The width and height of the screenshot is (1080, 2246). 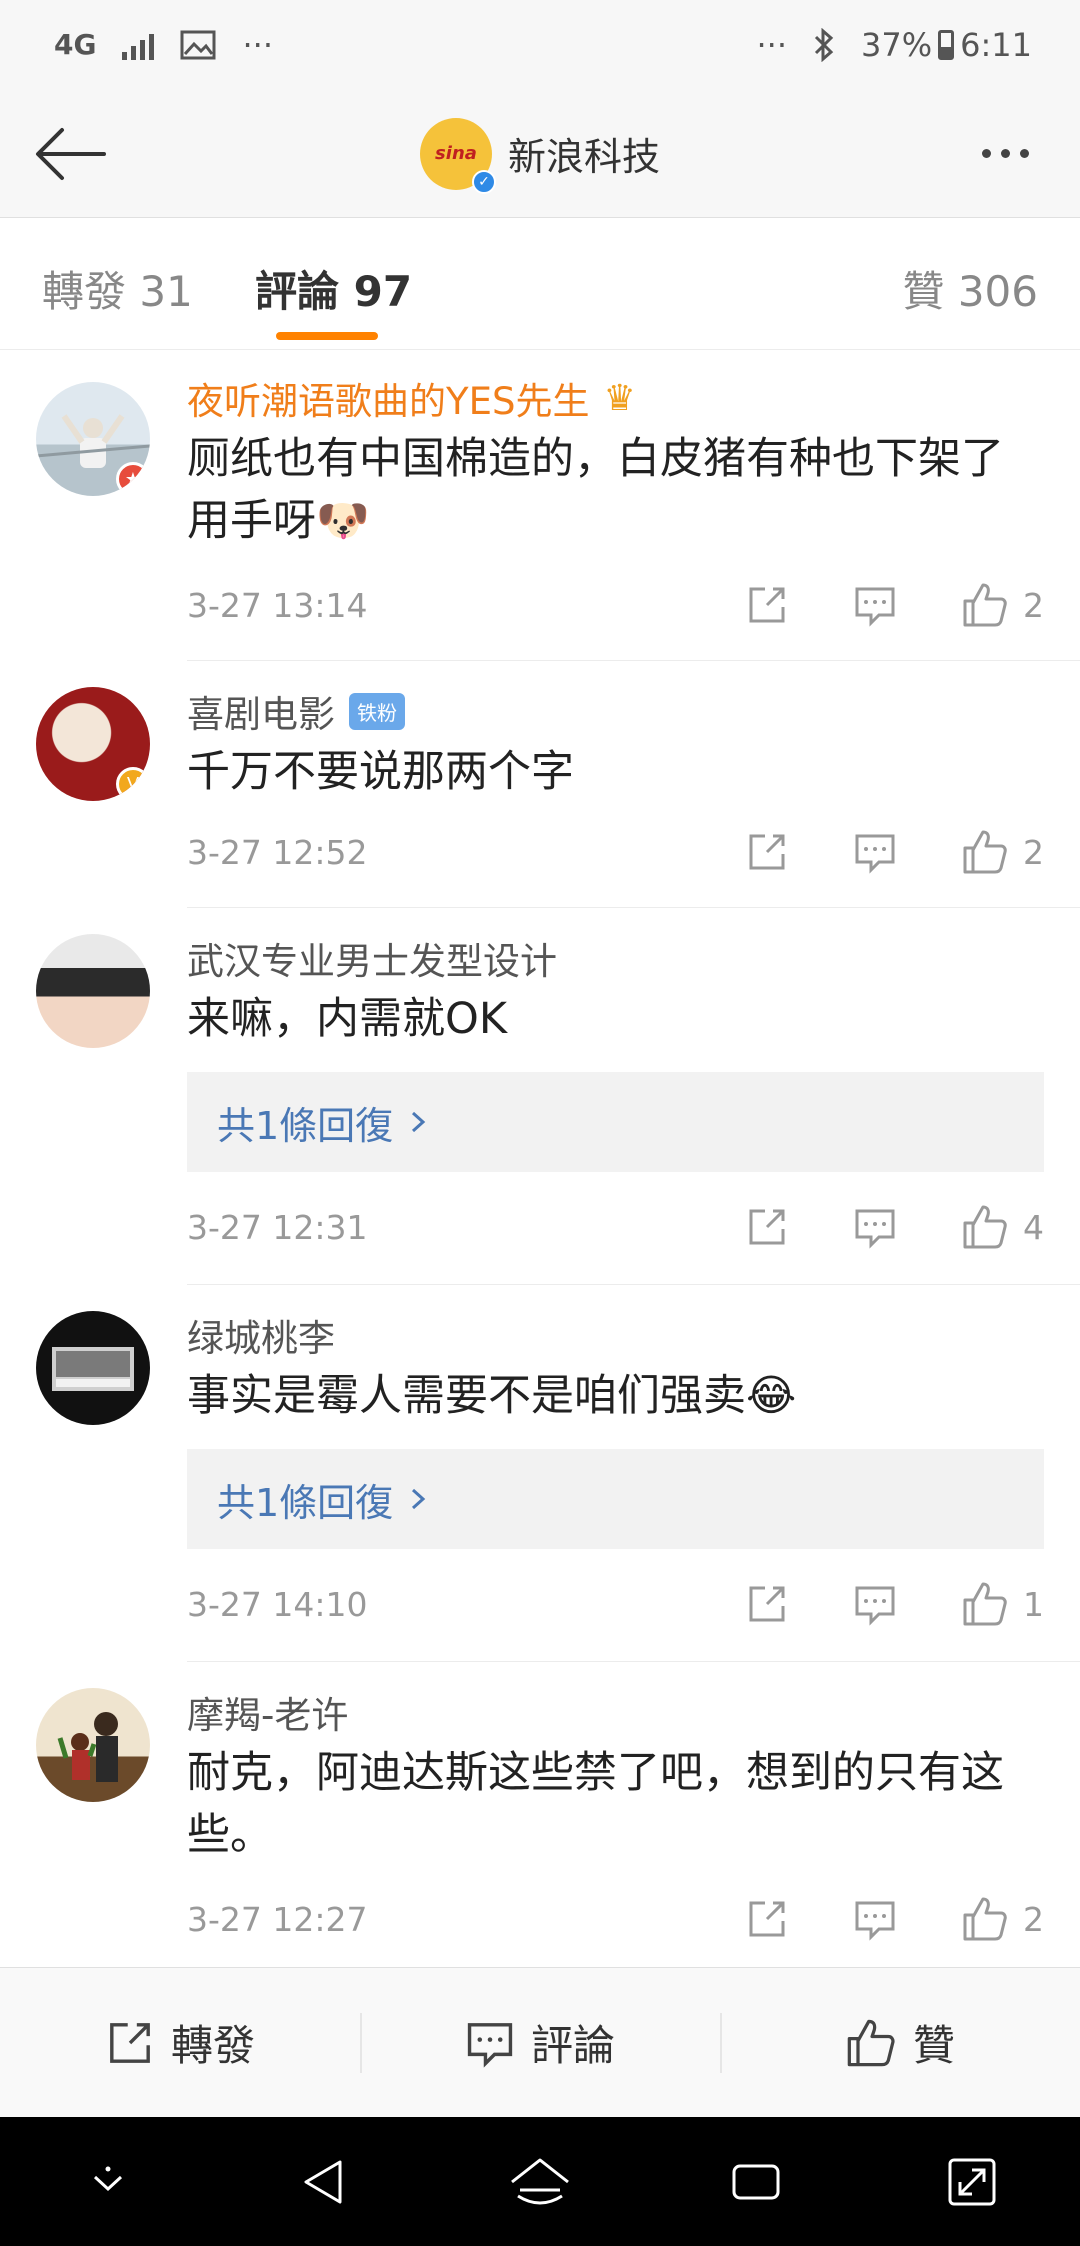 What do you see at coordinates (492, 1396) in the screenshot?
I see `comment-text: 事实是霉人需要不是咱们强卖😂` at bounding box center [492, 1396].